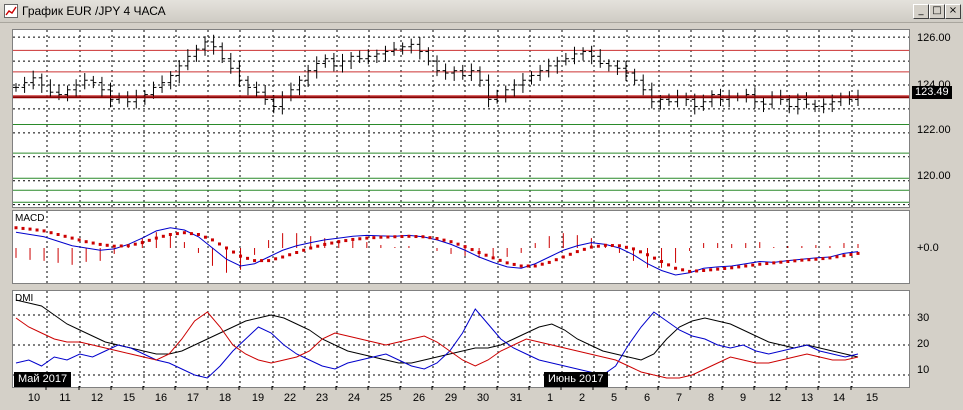 Image resolution: width=963 pixels, height=410 pixels. What do you see at coordinates (934, 176) in the screenshot?
I see `price-tick-label: 120.00` at bounding box center [934, 176].